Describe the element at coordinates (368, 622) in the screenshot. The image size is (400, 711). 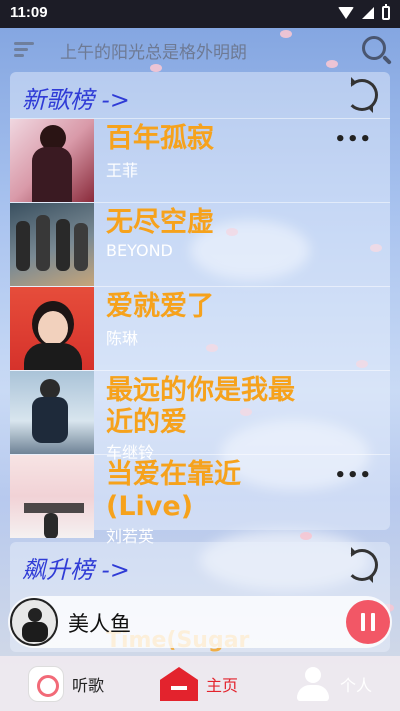
I see `pause-button` at that location.